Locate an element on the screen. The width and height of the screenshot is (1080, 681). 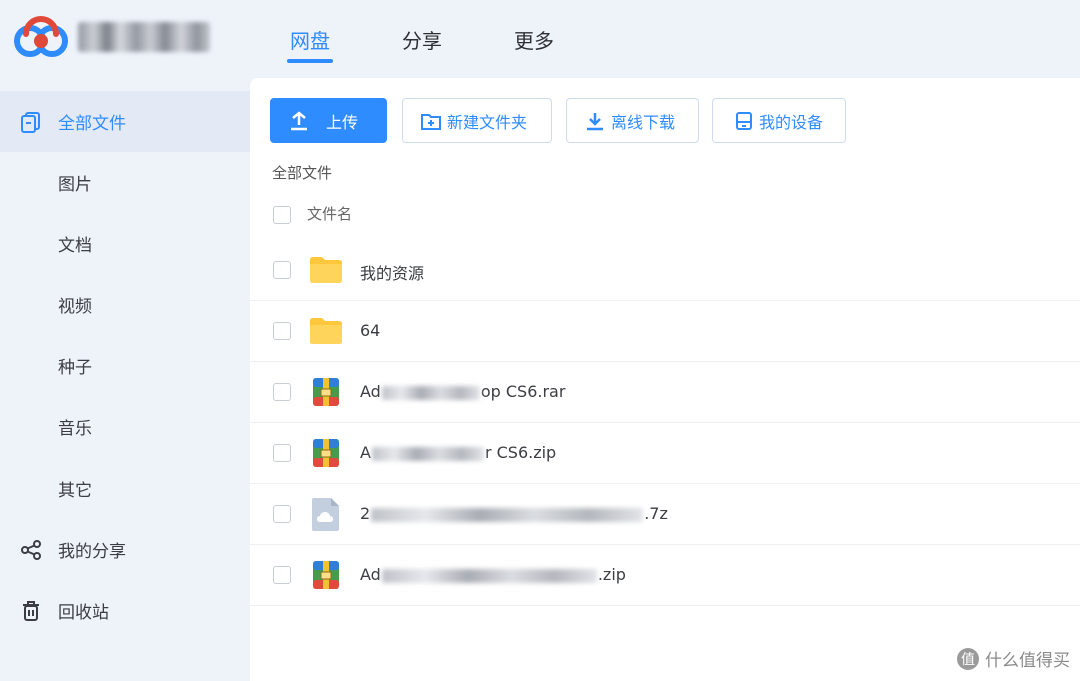
file-row: 2 .7z is located at coordinates (665, 514).